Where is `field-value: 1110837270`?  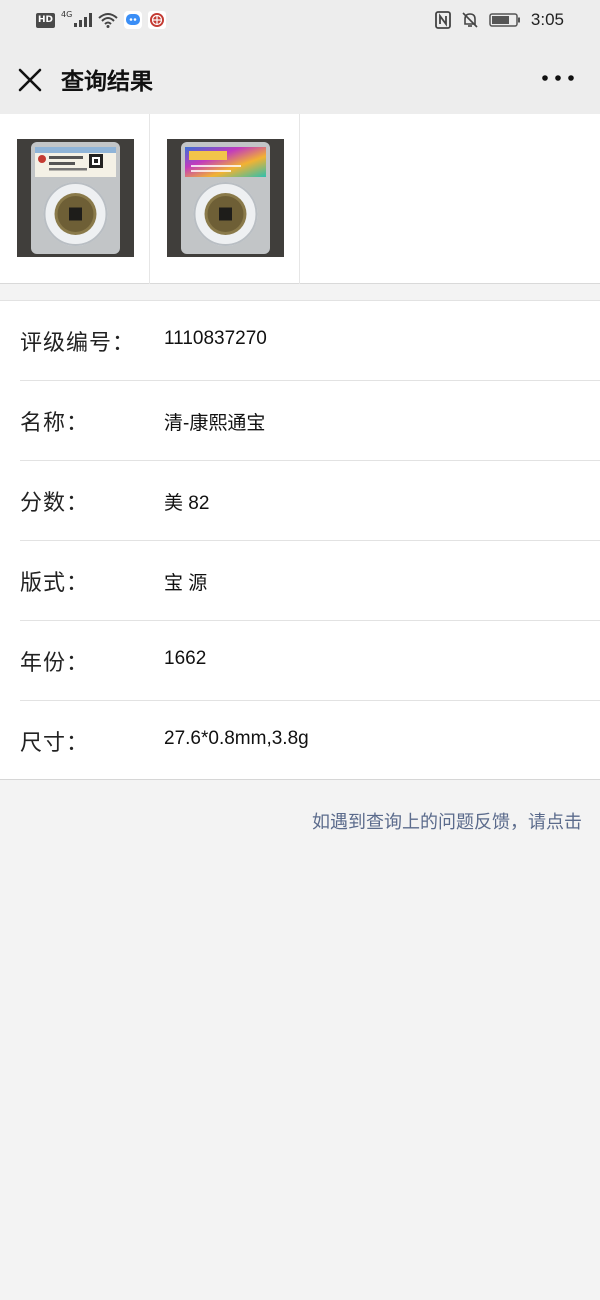
field-value: 1110837270 is located at coordinates (215, 338).